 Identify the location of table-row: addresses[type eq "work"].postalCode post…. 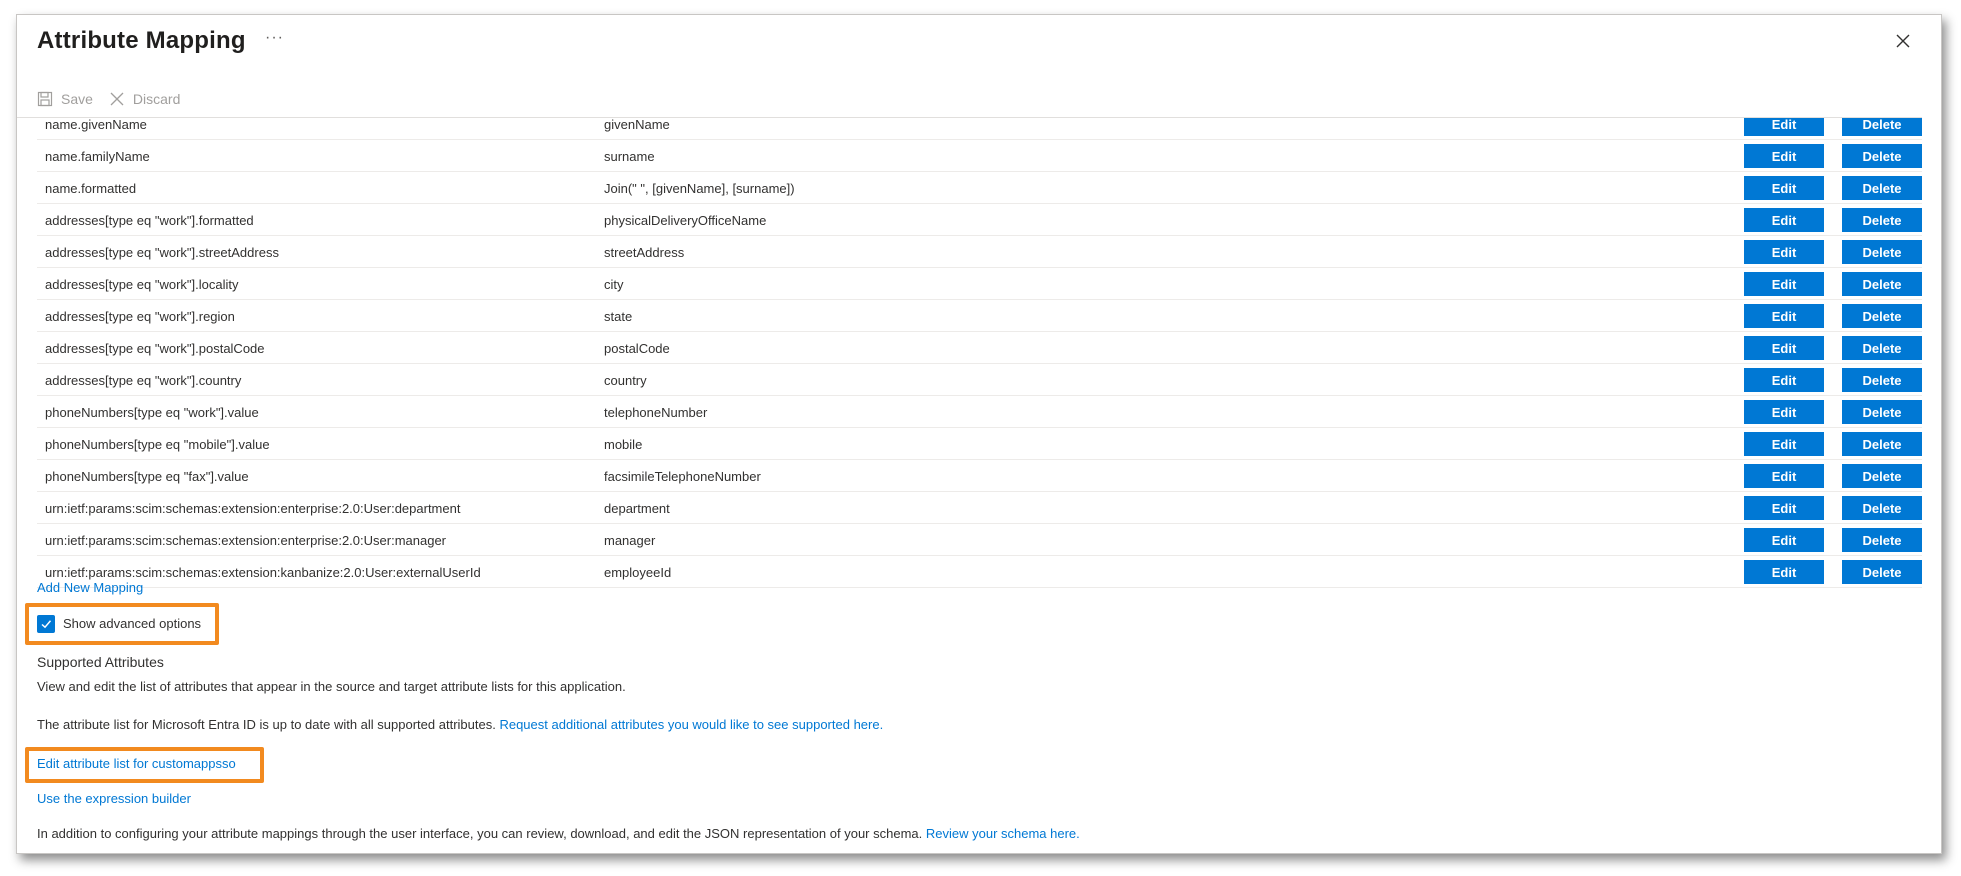
(979, 348).